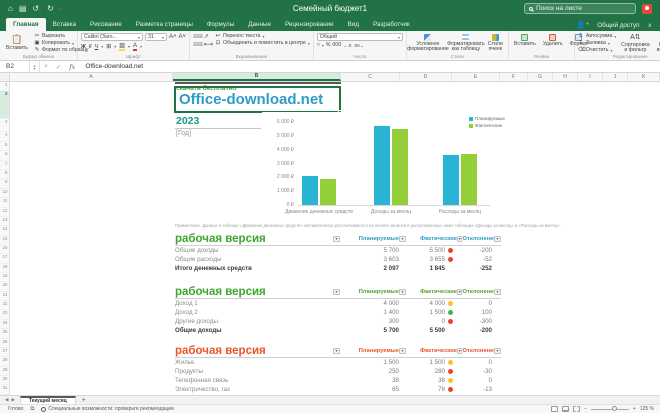  Describe the element at coordinates (83, 47) in the screenshot. I see `bold-button: Ж` at that location.